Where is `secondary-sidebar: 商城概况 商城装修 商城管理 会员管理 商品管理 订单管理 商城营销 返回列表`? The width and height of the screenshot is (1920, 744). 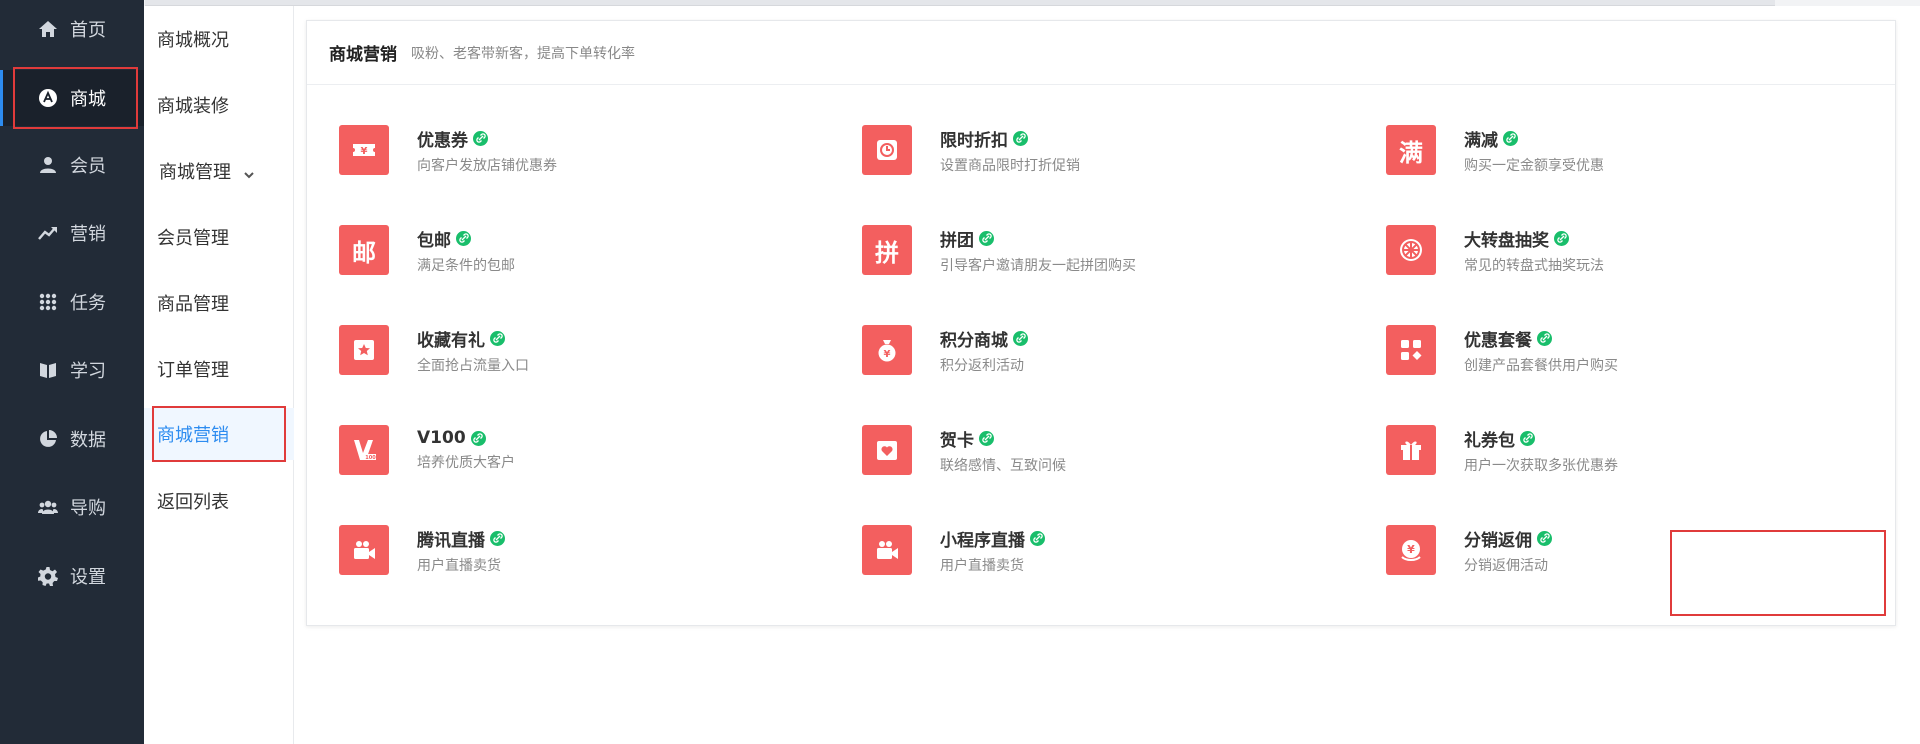
secondary-sidebar: 商城概况 商城装修 商城管理 会员管理 商品管理 订单管理 商城营销 返回列表 is located at coordinates (219, 375).